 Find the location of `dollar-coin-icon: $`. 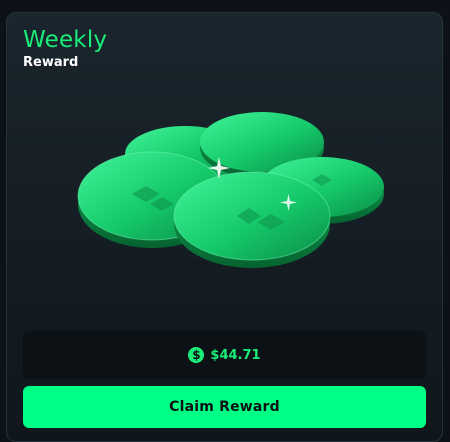

dollar-coin-icon: $ is located at coordinates (196, 355).